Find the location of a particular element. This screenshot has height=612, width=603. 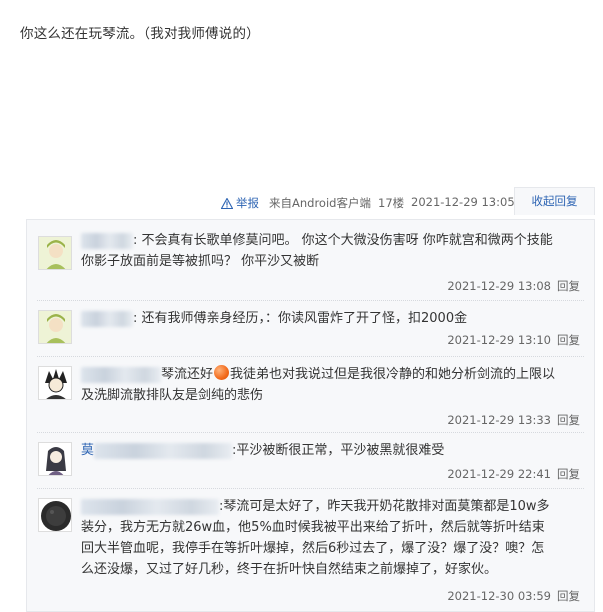

reply-info: 2021-12-29 22:41 回复 is located at coordinates (513, 474).